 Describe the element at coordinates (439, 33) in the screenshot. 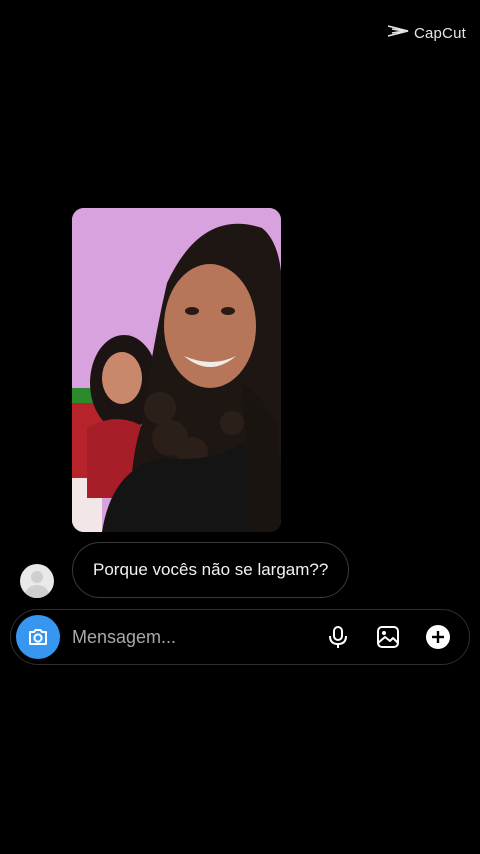

I see `watermark-text: CapCut` at that location.